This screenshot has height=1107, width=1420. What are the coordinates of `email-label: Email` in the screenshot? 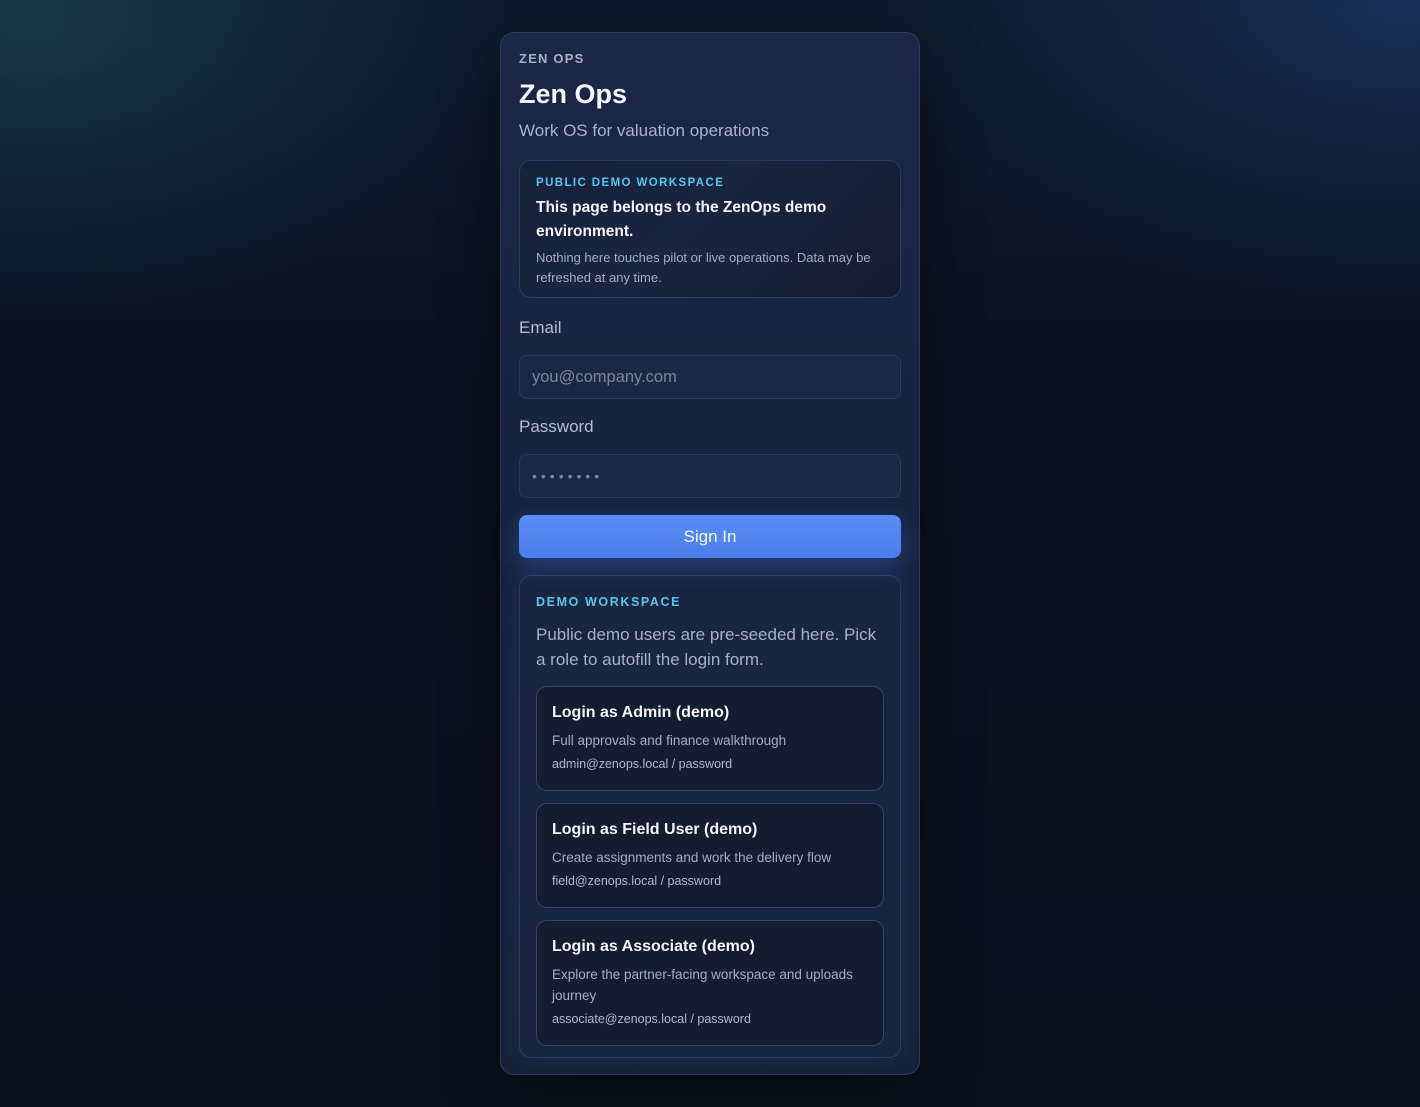 It's located at (540, 327).